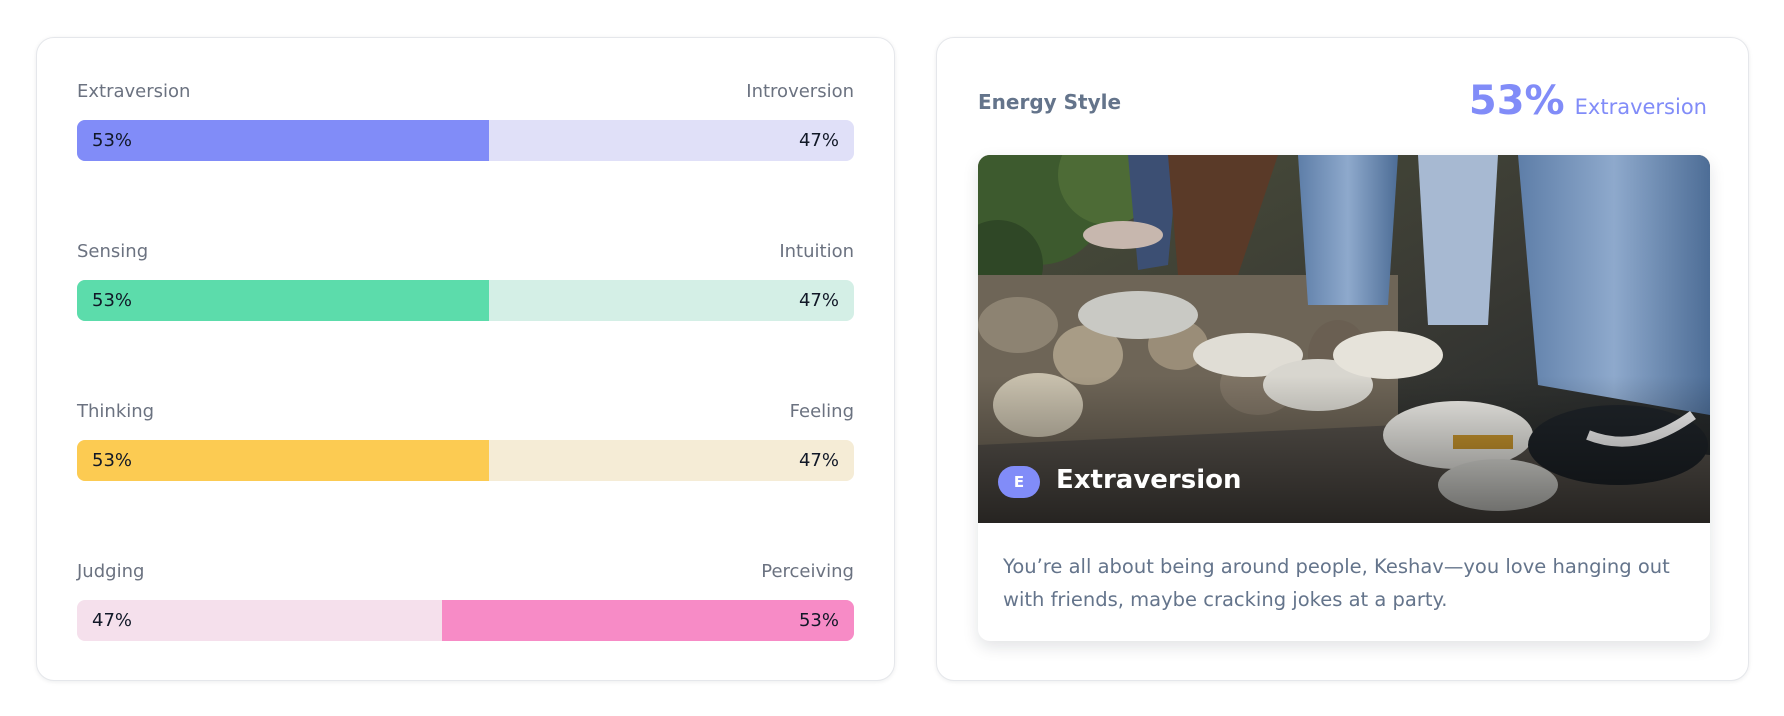 The height and width of the screenshot is (716, 1784). Describe the element at coordinates (1149, 480) in the screenshot. I see `photo-caption: Extraversion` at that location.